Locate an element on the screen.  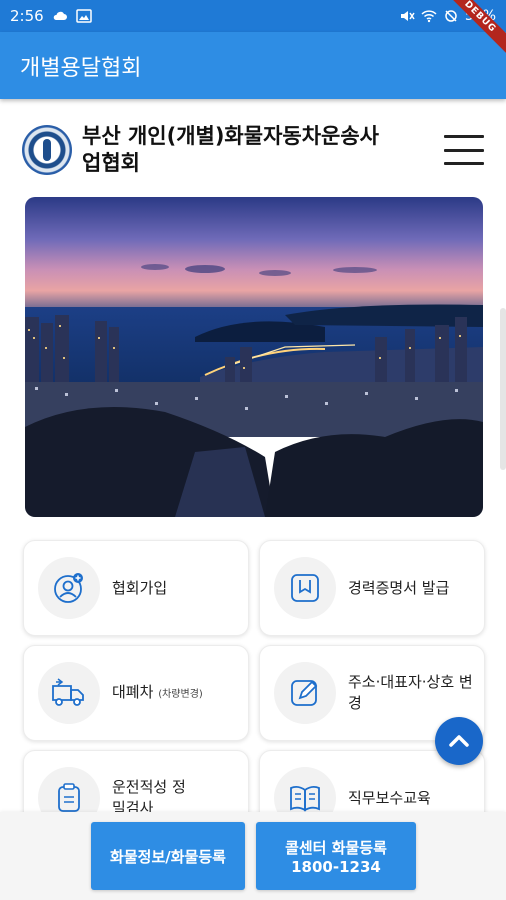
vehicle-change-sub: (차량변경) is located at coordinates (180, 694).